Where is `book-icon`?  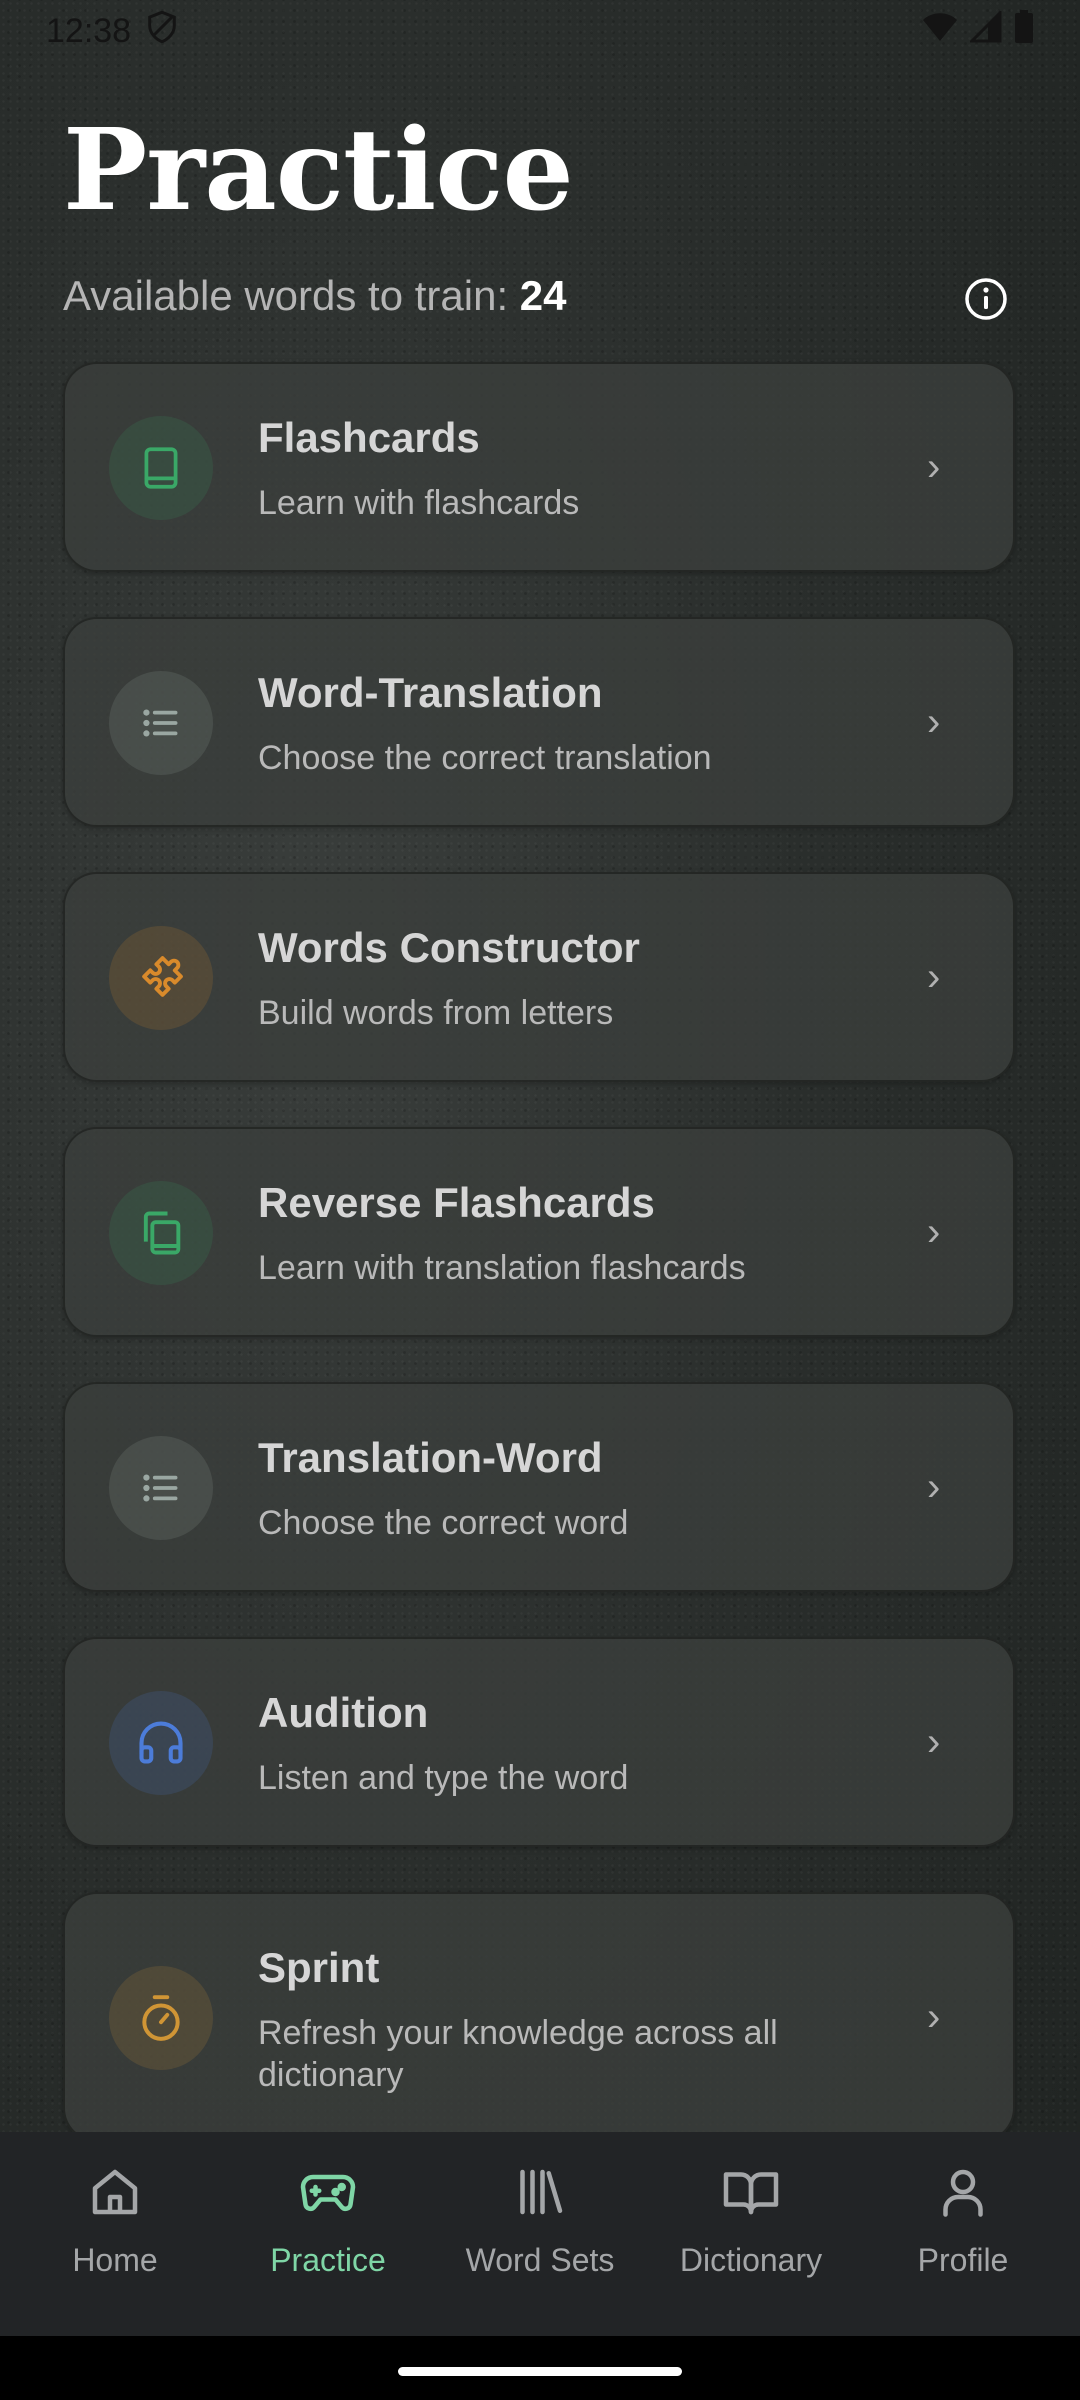
book-icon is located at coordinates (161, 468).